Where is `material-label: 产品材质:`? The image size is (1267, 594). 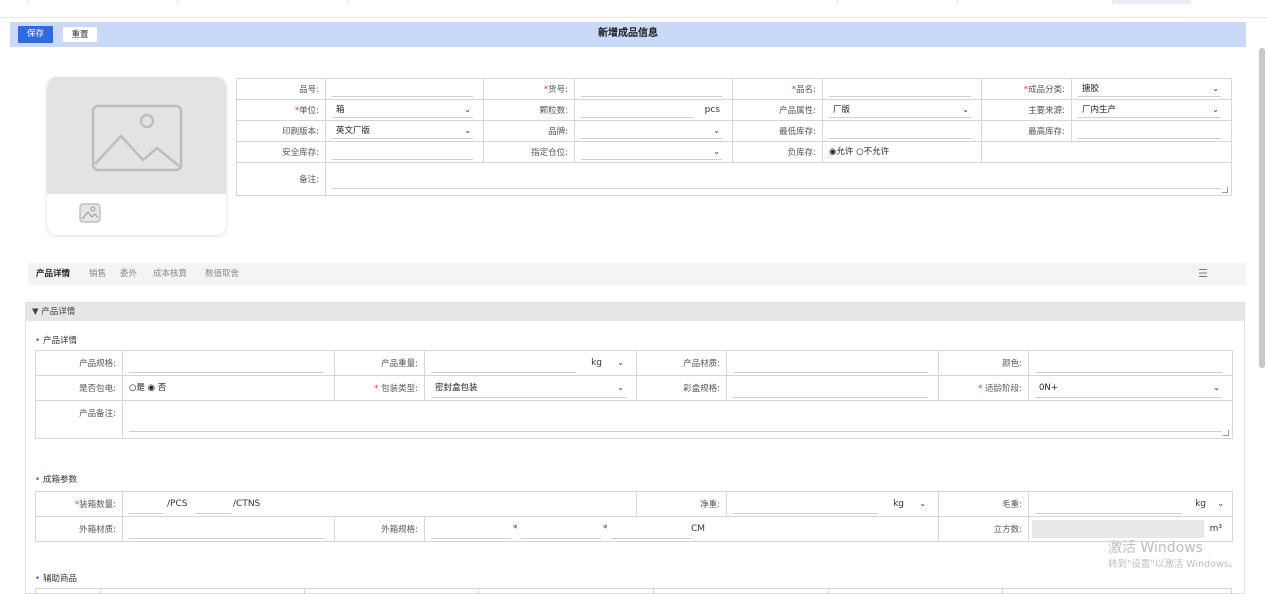 material-label: 产品材质: is located at coordinates (681, 363).